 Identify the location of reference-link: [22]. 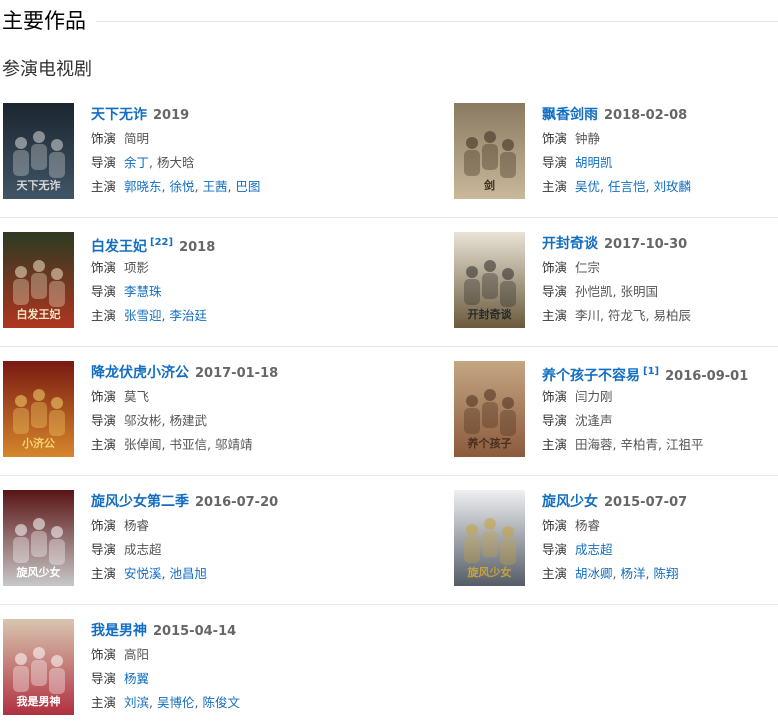
(161, 242).